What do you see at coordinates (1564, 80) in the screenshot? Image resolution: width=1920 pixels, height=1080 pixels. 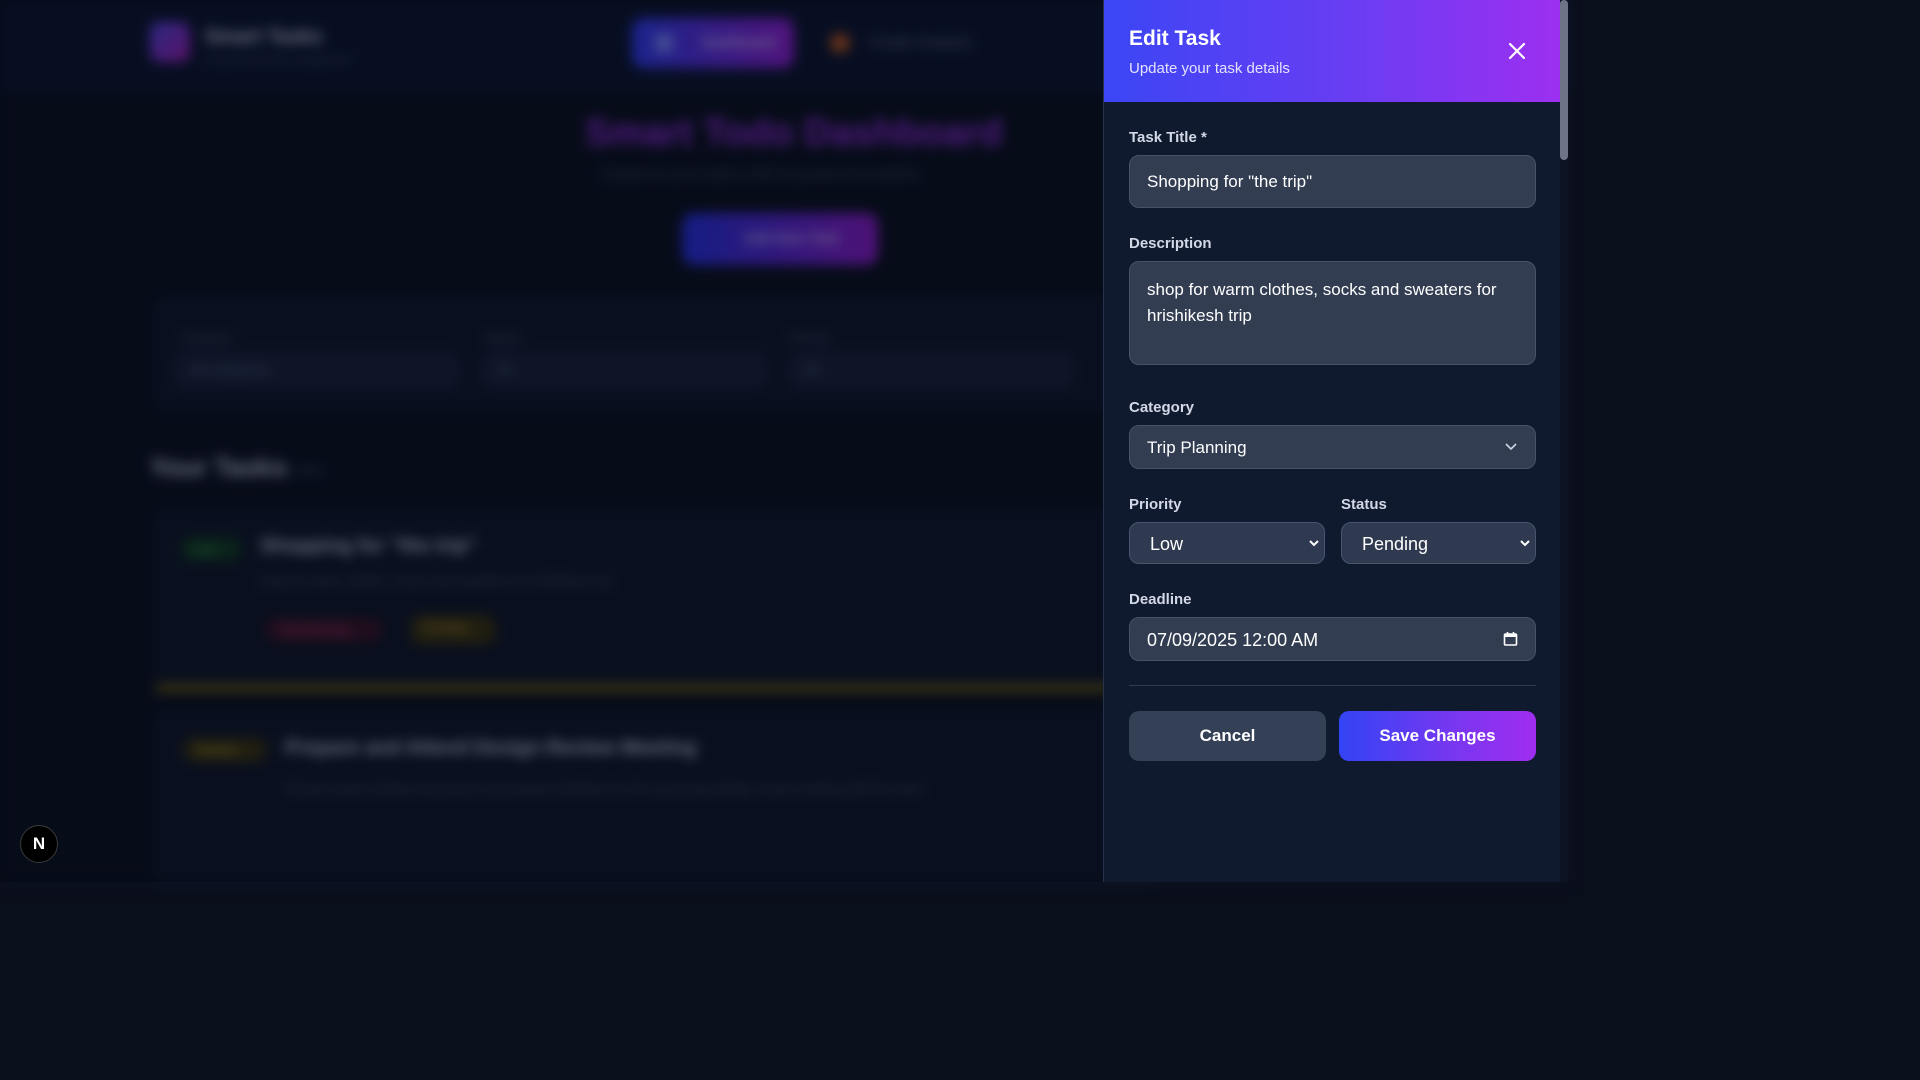 I see `scrollbar-thumb` at bounding box center [1564, 80].